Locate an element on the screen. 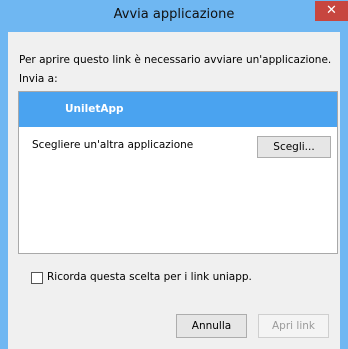 The height and width of the screenshot is (349, 348). other-app-label: Scegliere un'altra applicazione is located at coordinates (113, 145).